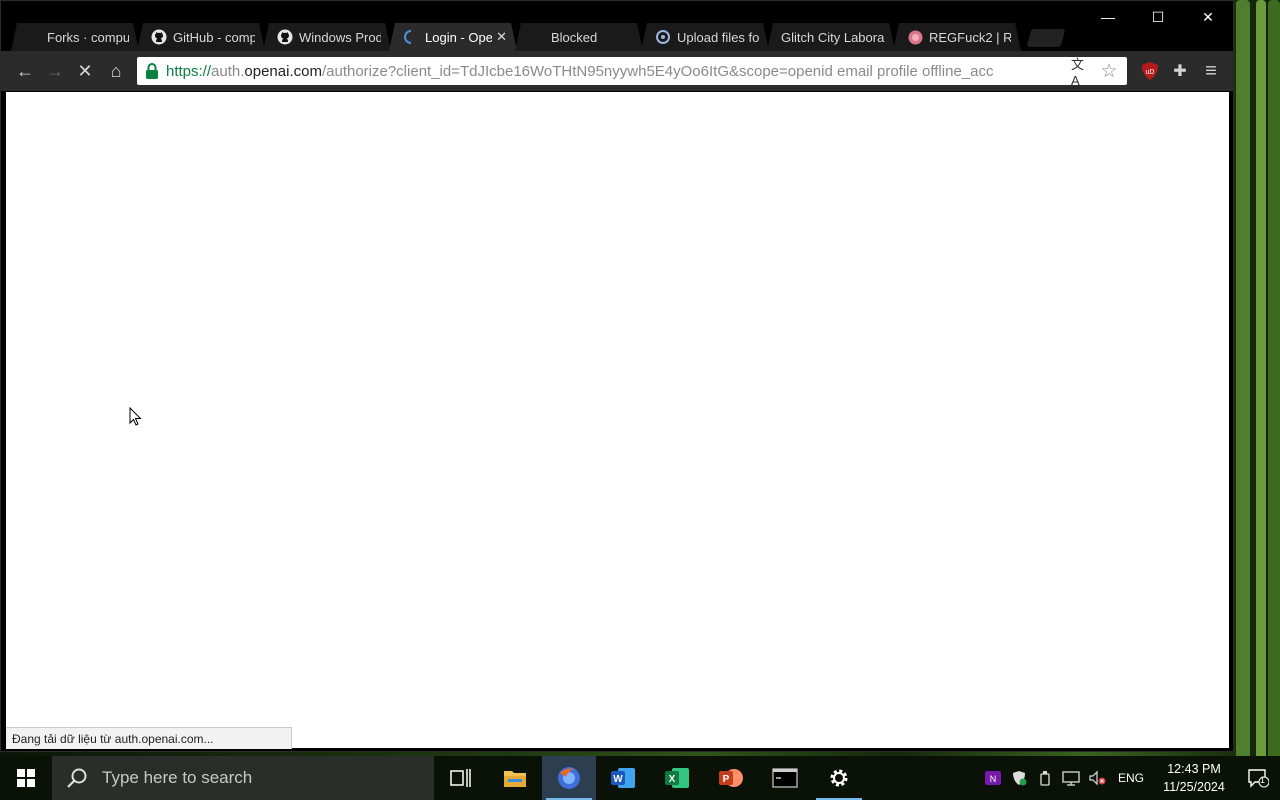  What do you see at coordinates (1194, 769) in the screenshot?
I see `clock-time: 12:43 PM` at bounding box center [1194, 769].